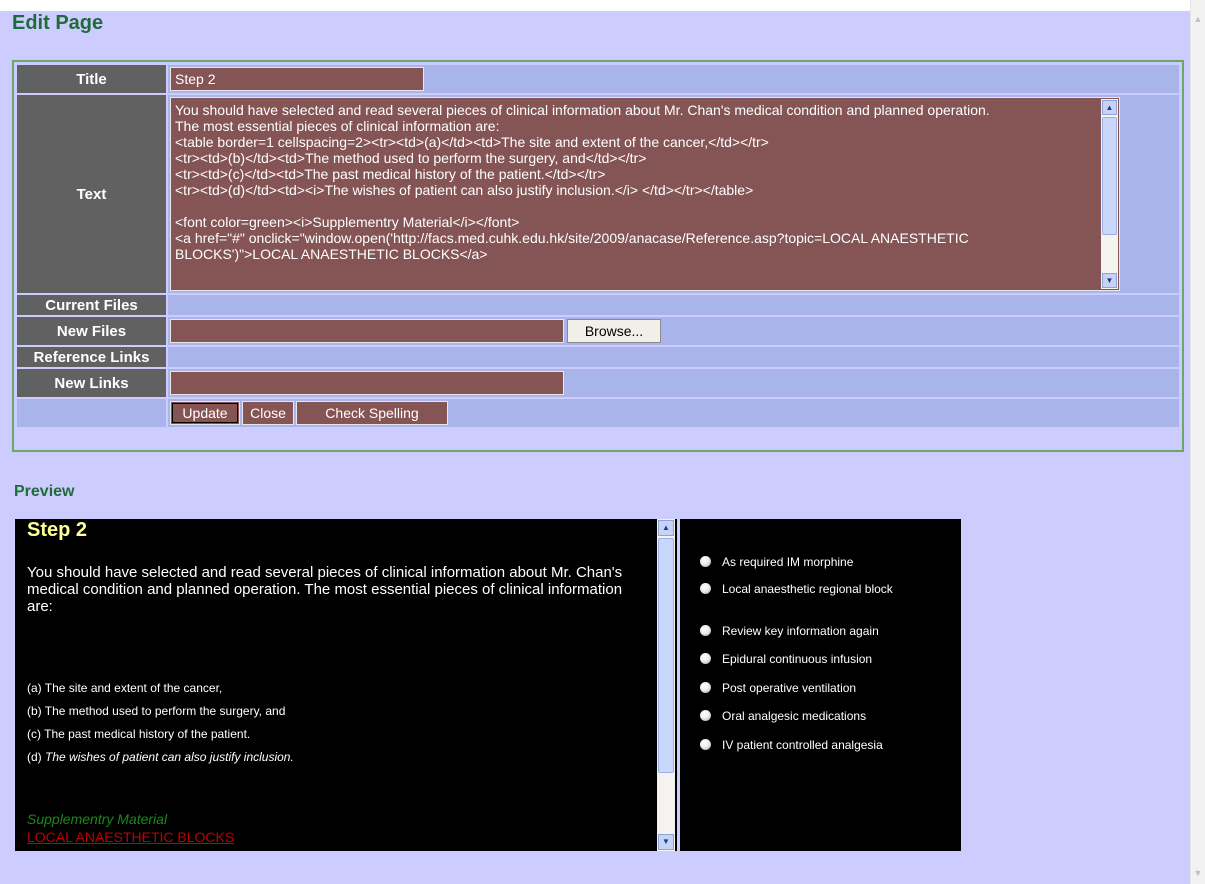 The width and height of the screenshot is (1205, 884). Describe the element at coordinates (91, 79) in the screenshot. I see `title-label: Title` at that location.